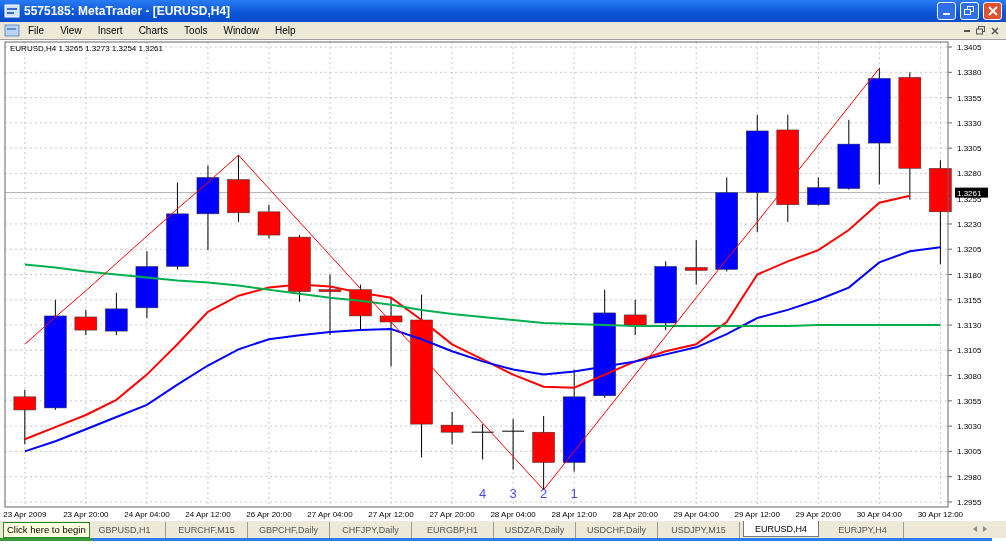 This screenshot has width=1006, height=546. I want to click on price-label: 1.3055, so click(969, 401).